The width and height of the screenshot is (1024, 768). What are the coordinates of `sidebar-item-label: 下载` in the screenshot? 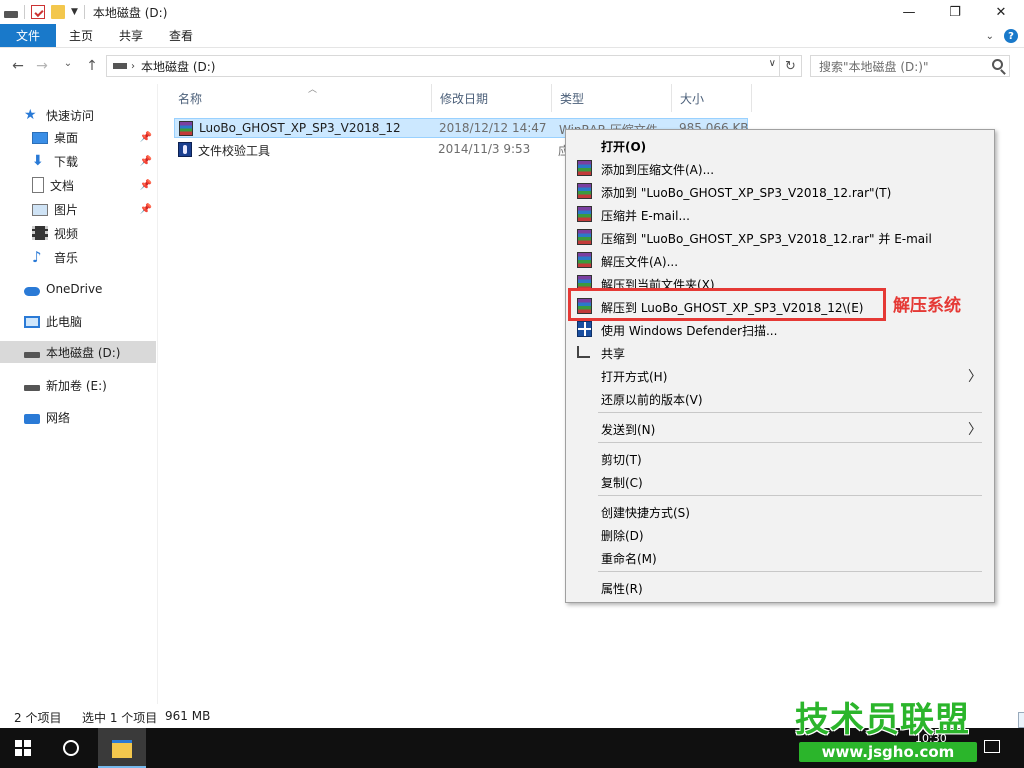 It's located at (66, 161).